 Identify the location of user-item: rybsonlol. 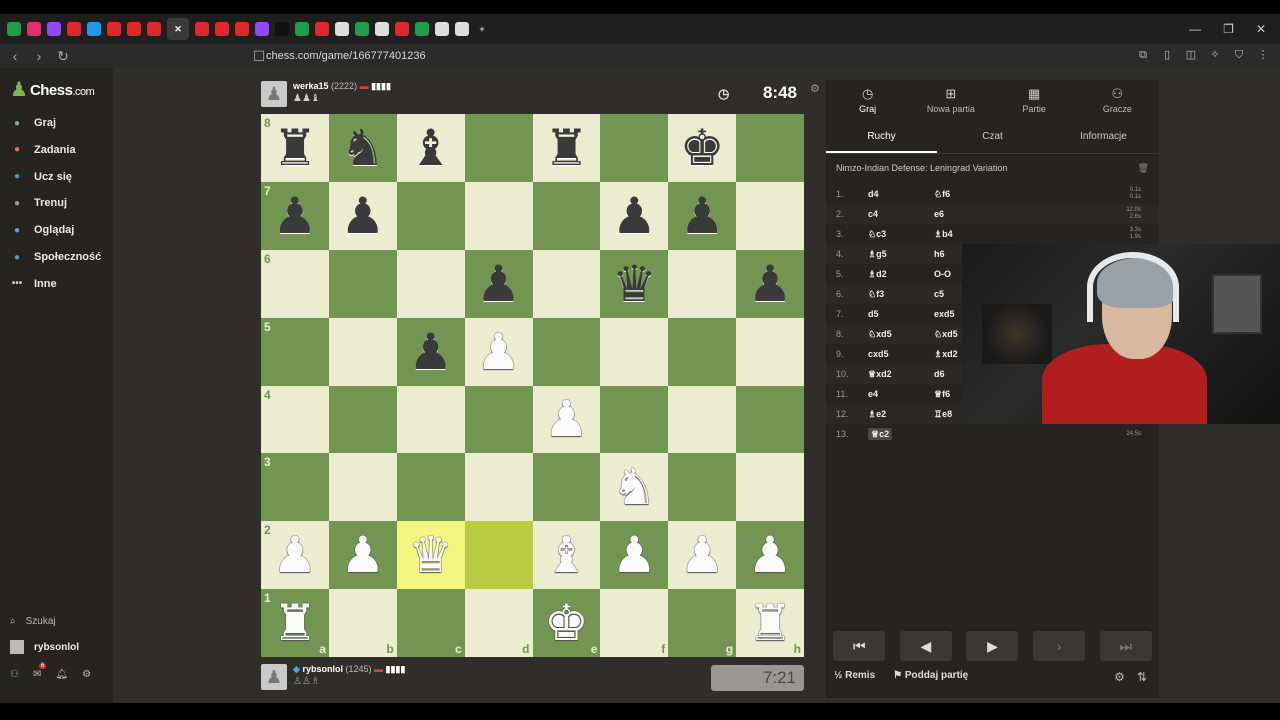
(44, 647).